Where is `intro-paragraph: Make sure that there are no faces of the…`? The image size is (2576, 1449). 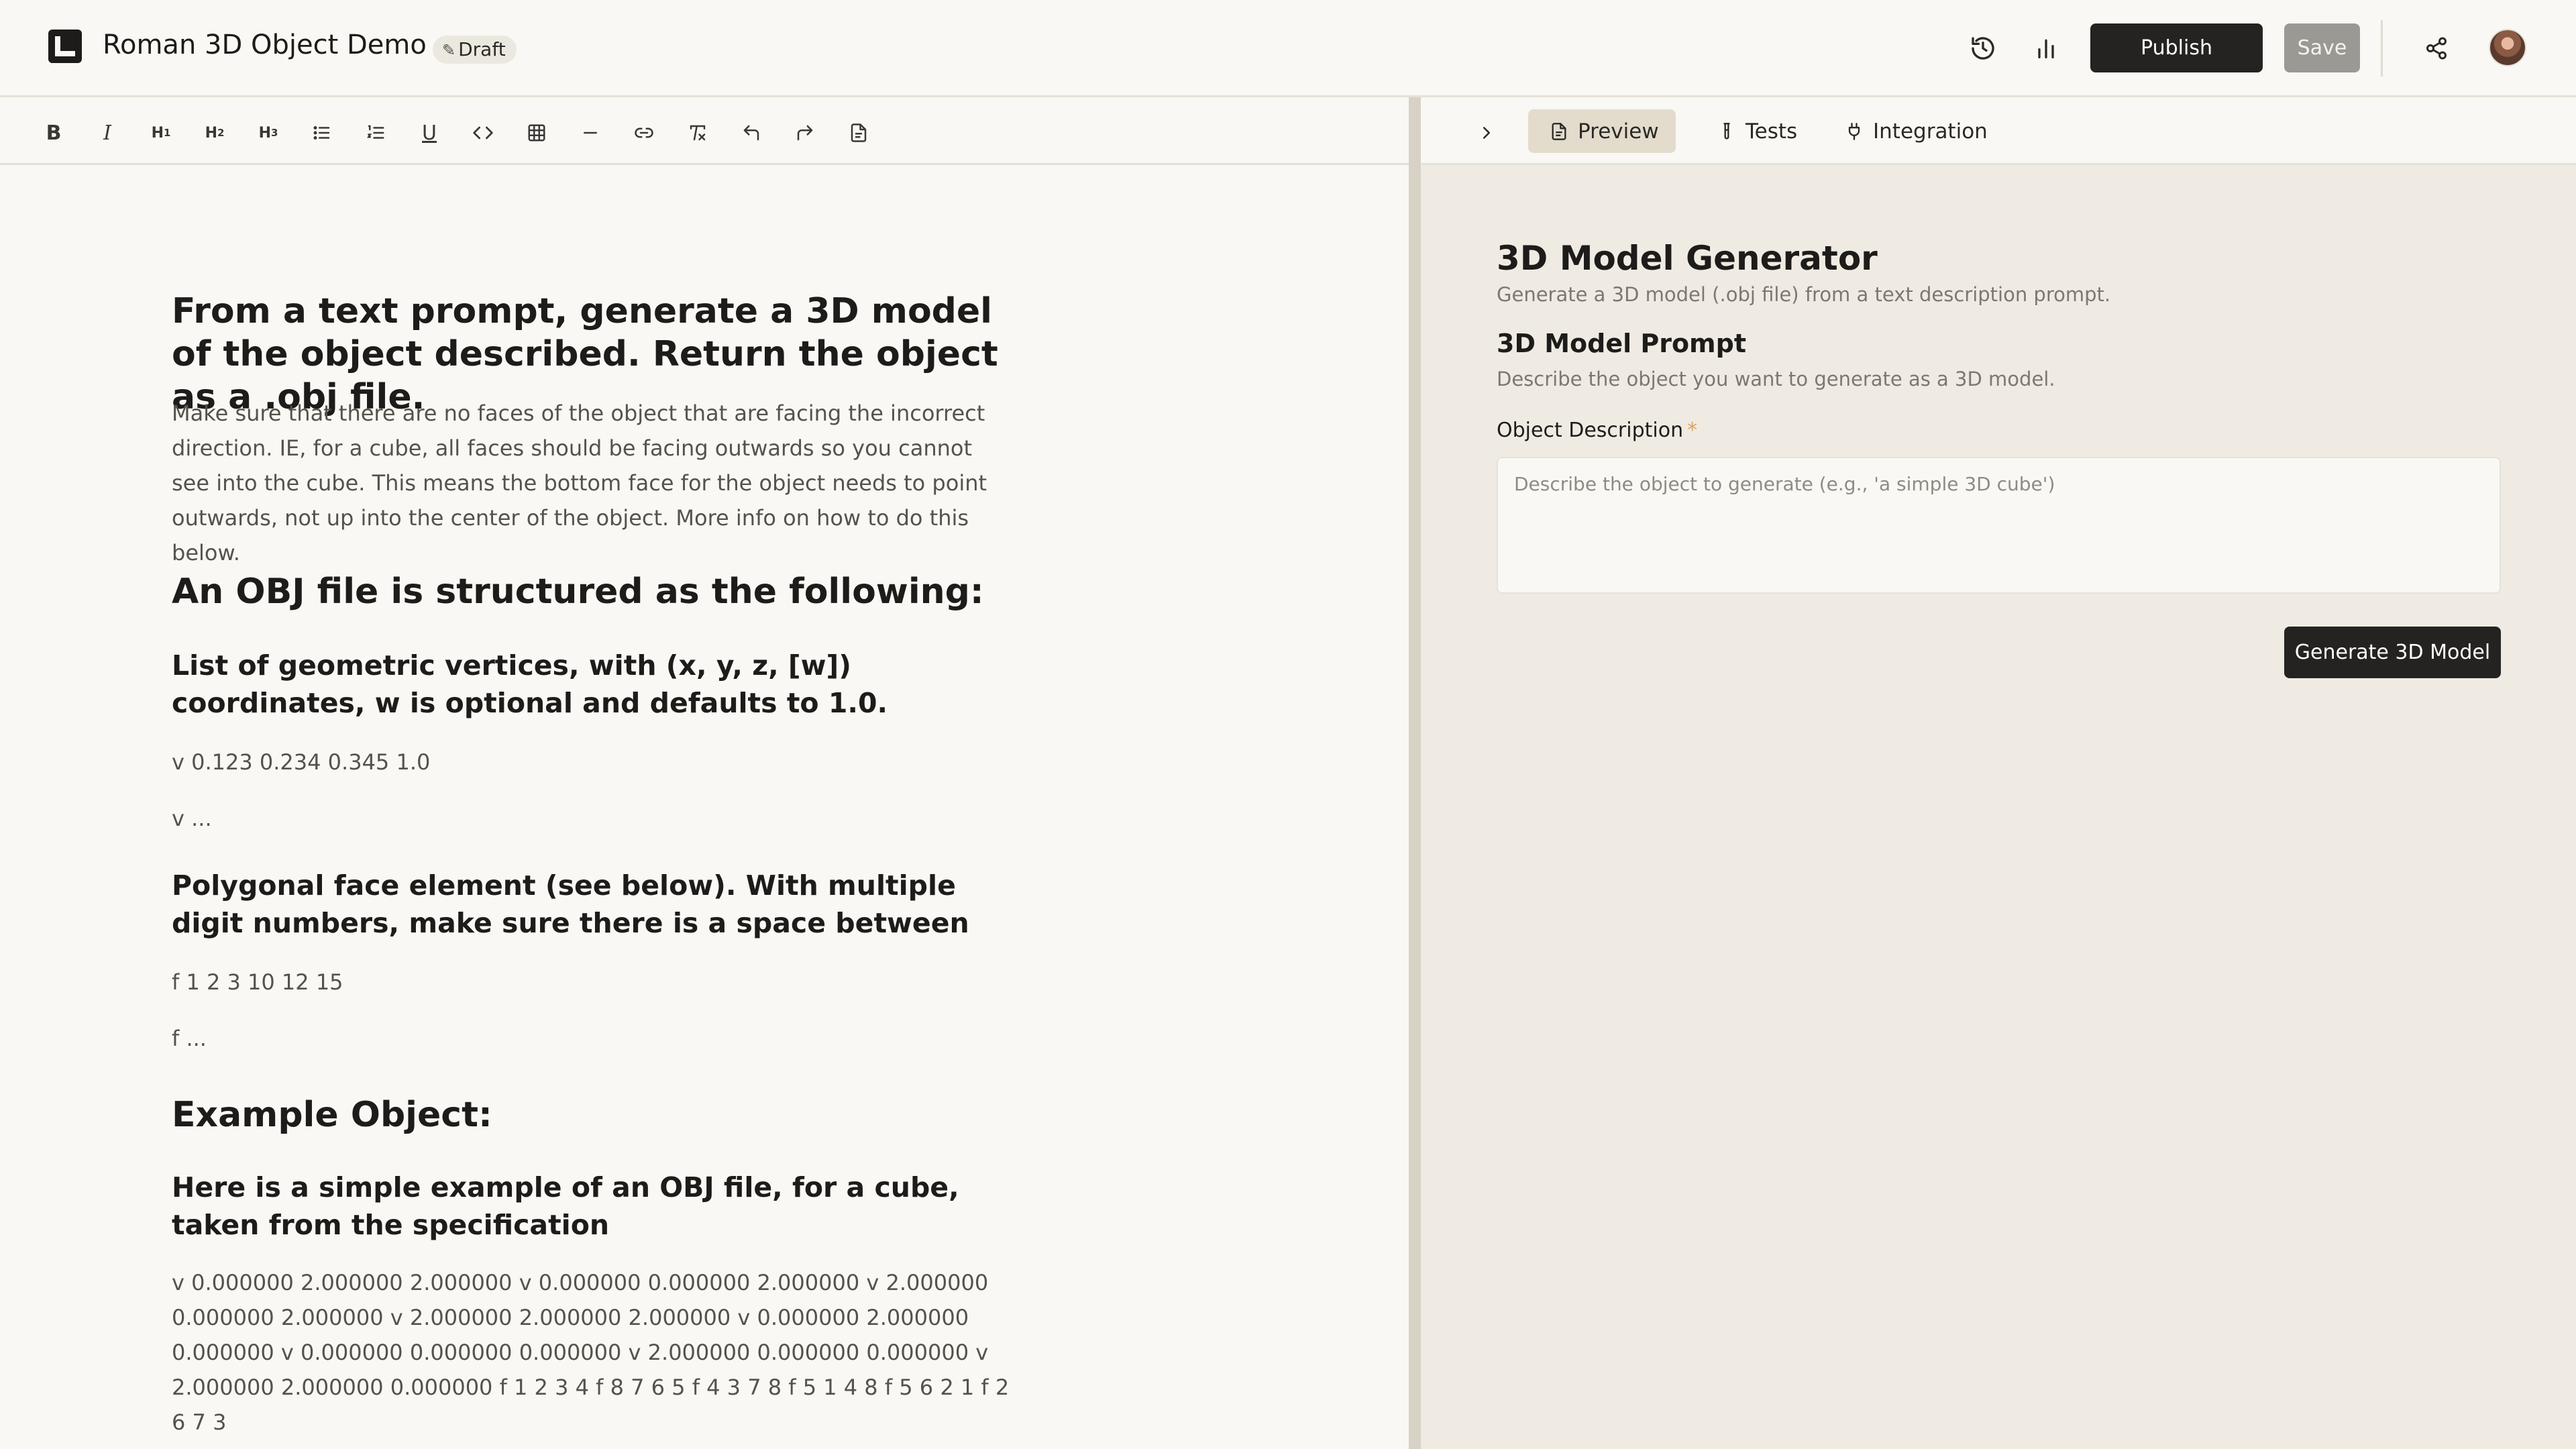 intro-paragraph: Make sure that there are no faces of the… is located at coordinates (579, 483).